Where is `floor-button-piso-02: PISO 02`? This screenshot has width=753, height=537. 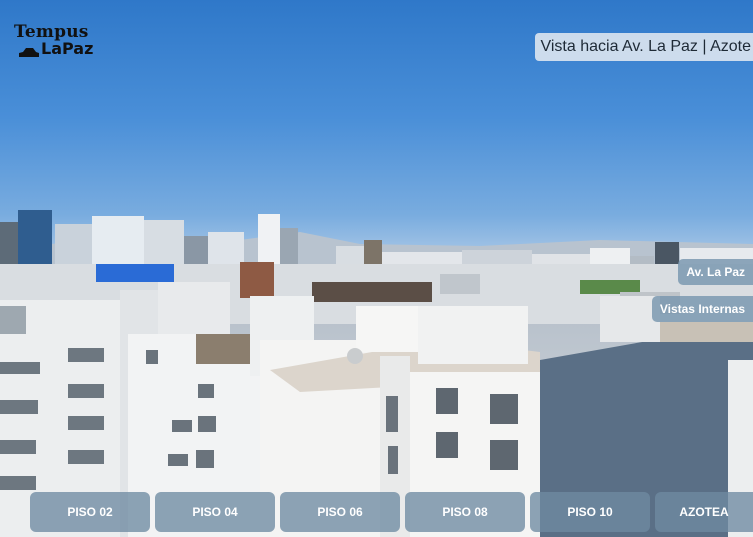
floor-button-piso-02: PISO 02 is located at coordinates (90, 512).